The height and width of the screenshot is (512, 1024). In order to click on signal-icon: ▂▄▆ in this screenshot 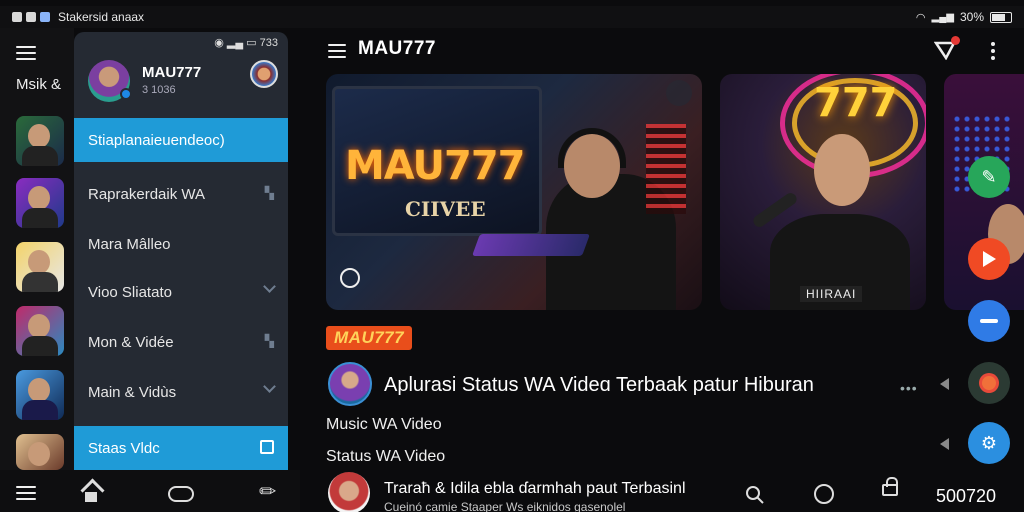, I will do `click(942, 17)`.